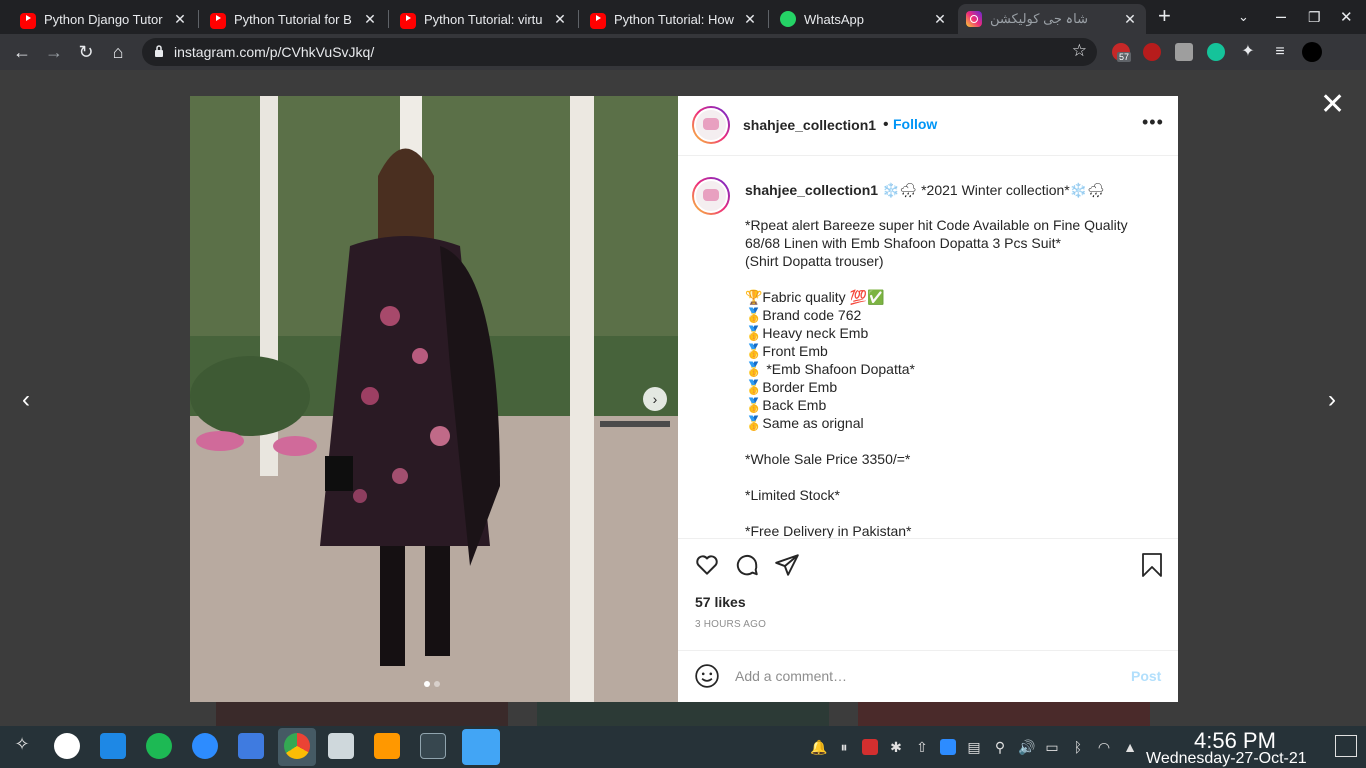  What do you see at coordinates (915, 124) in the screenshot?
I see `follow-button: Follow` at bounding box center [915, 124].